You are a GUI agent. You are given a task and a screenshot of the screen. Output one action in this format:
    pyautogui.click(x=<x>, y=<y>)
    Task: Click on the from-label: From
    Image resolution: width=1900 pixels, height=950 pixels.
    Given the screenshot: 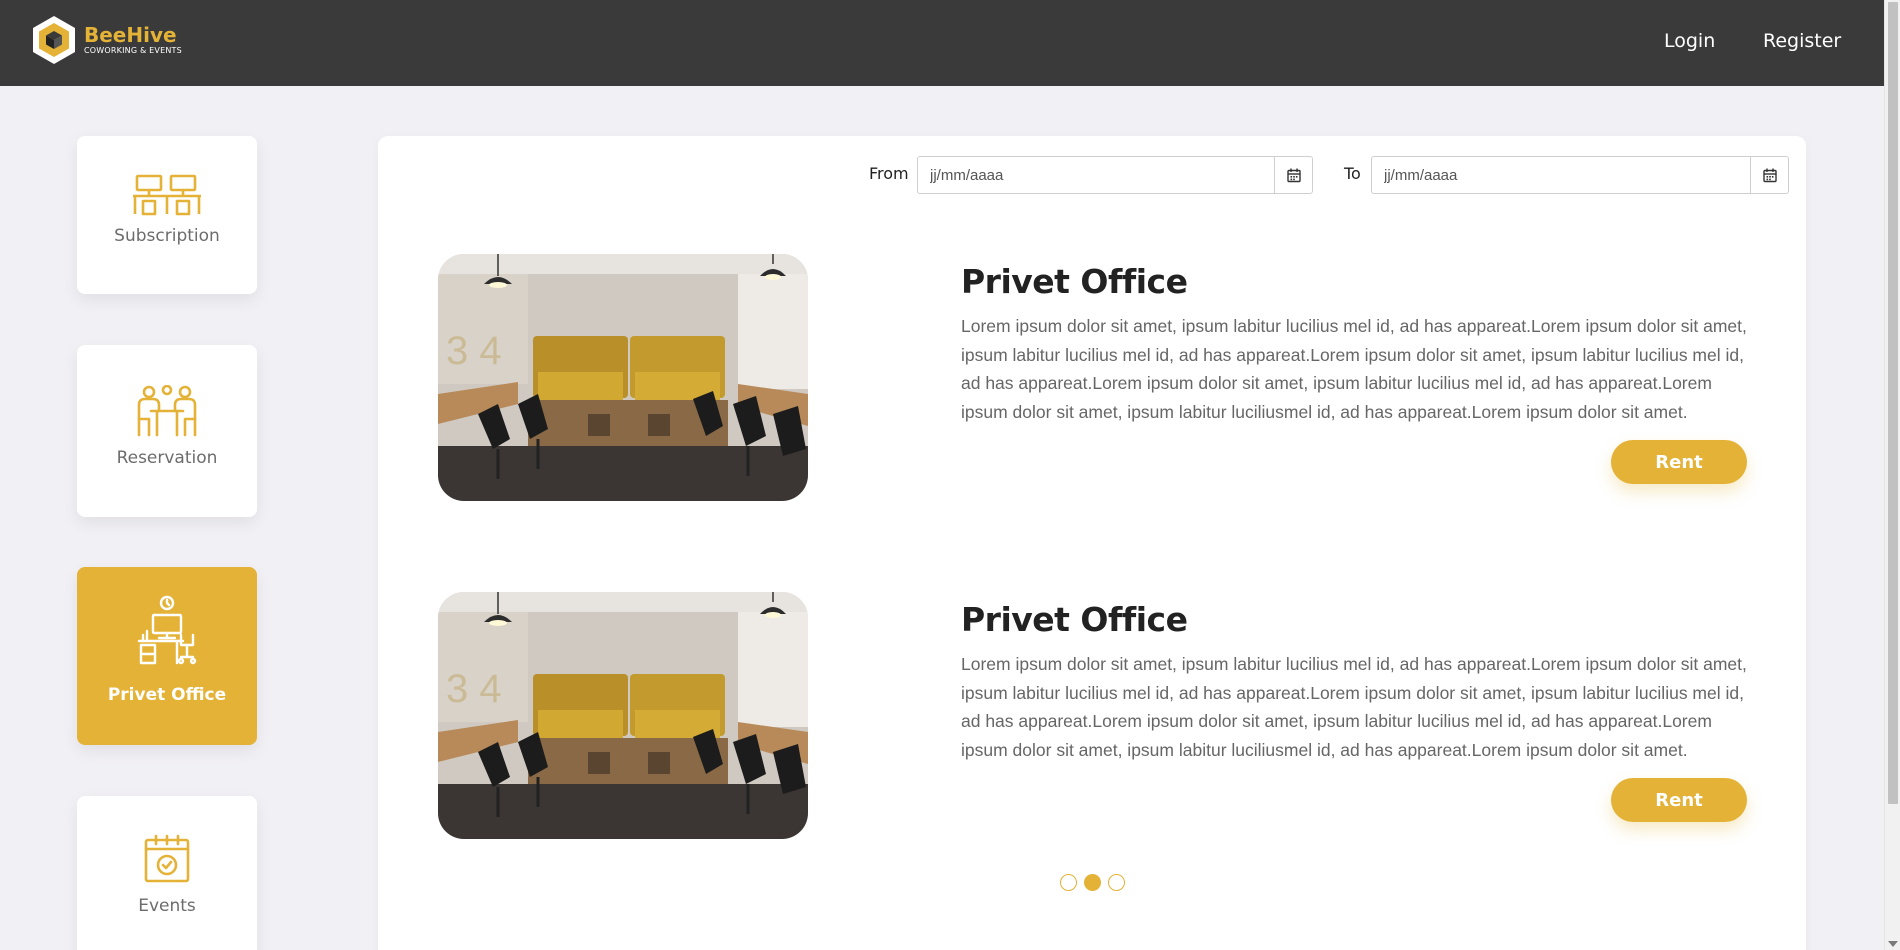 What is the action you would take?
    pyautogui.click(x=889, y=173)
    